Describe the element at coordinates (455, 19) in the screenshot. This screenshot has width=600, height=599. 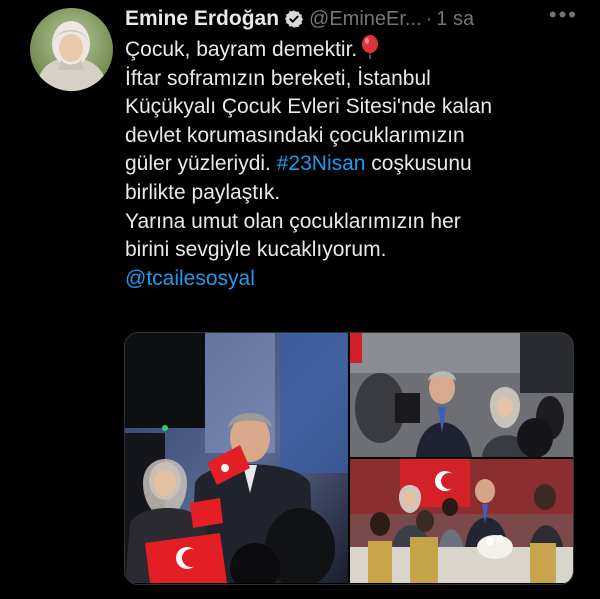
I see `tweet-timestamp: 1 sa` at that location.